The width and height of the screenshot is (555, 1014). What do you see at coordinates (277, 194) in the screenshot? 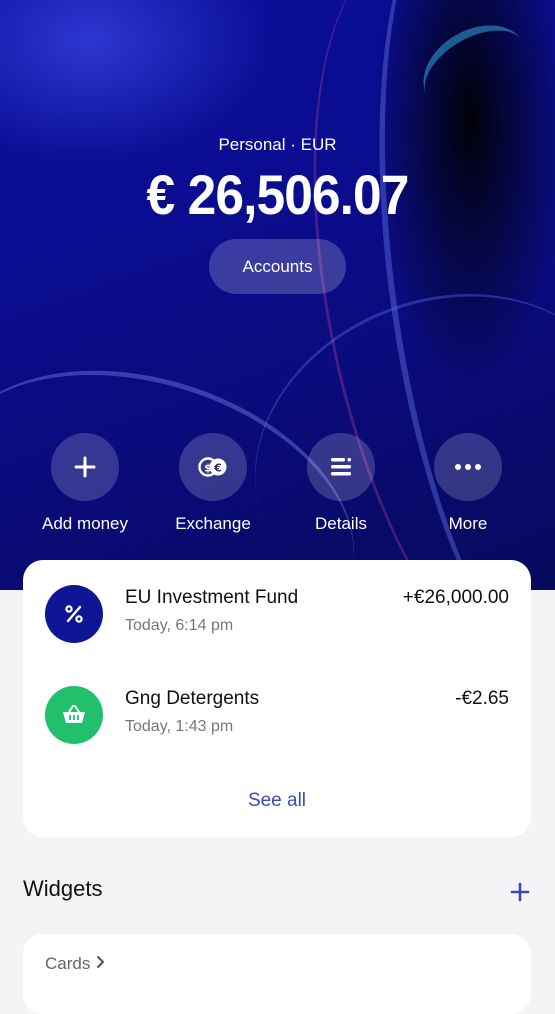
I see `balance-amount: € 26,506.07` at bounding box center [277, 194].